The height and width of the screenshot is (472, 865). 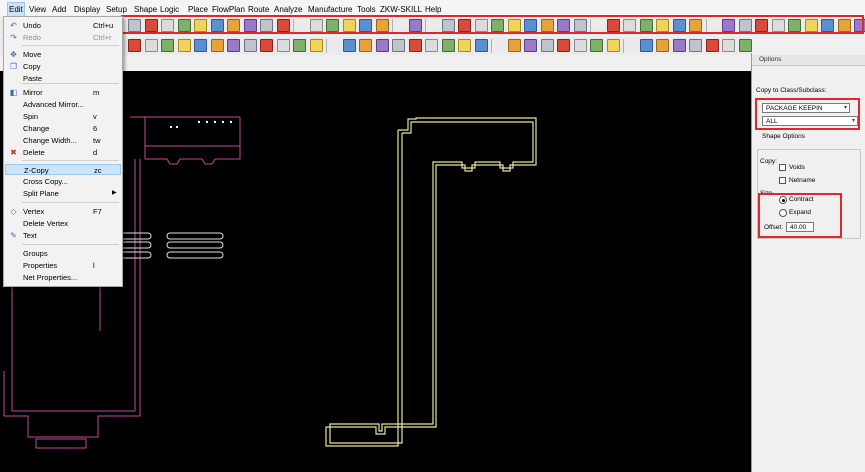 What do you see at coordinates (13, 211) in the screenshot?
I see `vertex-icon: ◇` at bounding box center [13, 211].